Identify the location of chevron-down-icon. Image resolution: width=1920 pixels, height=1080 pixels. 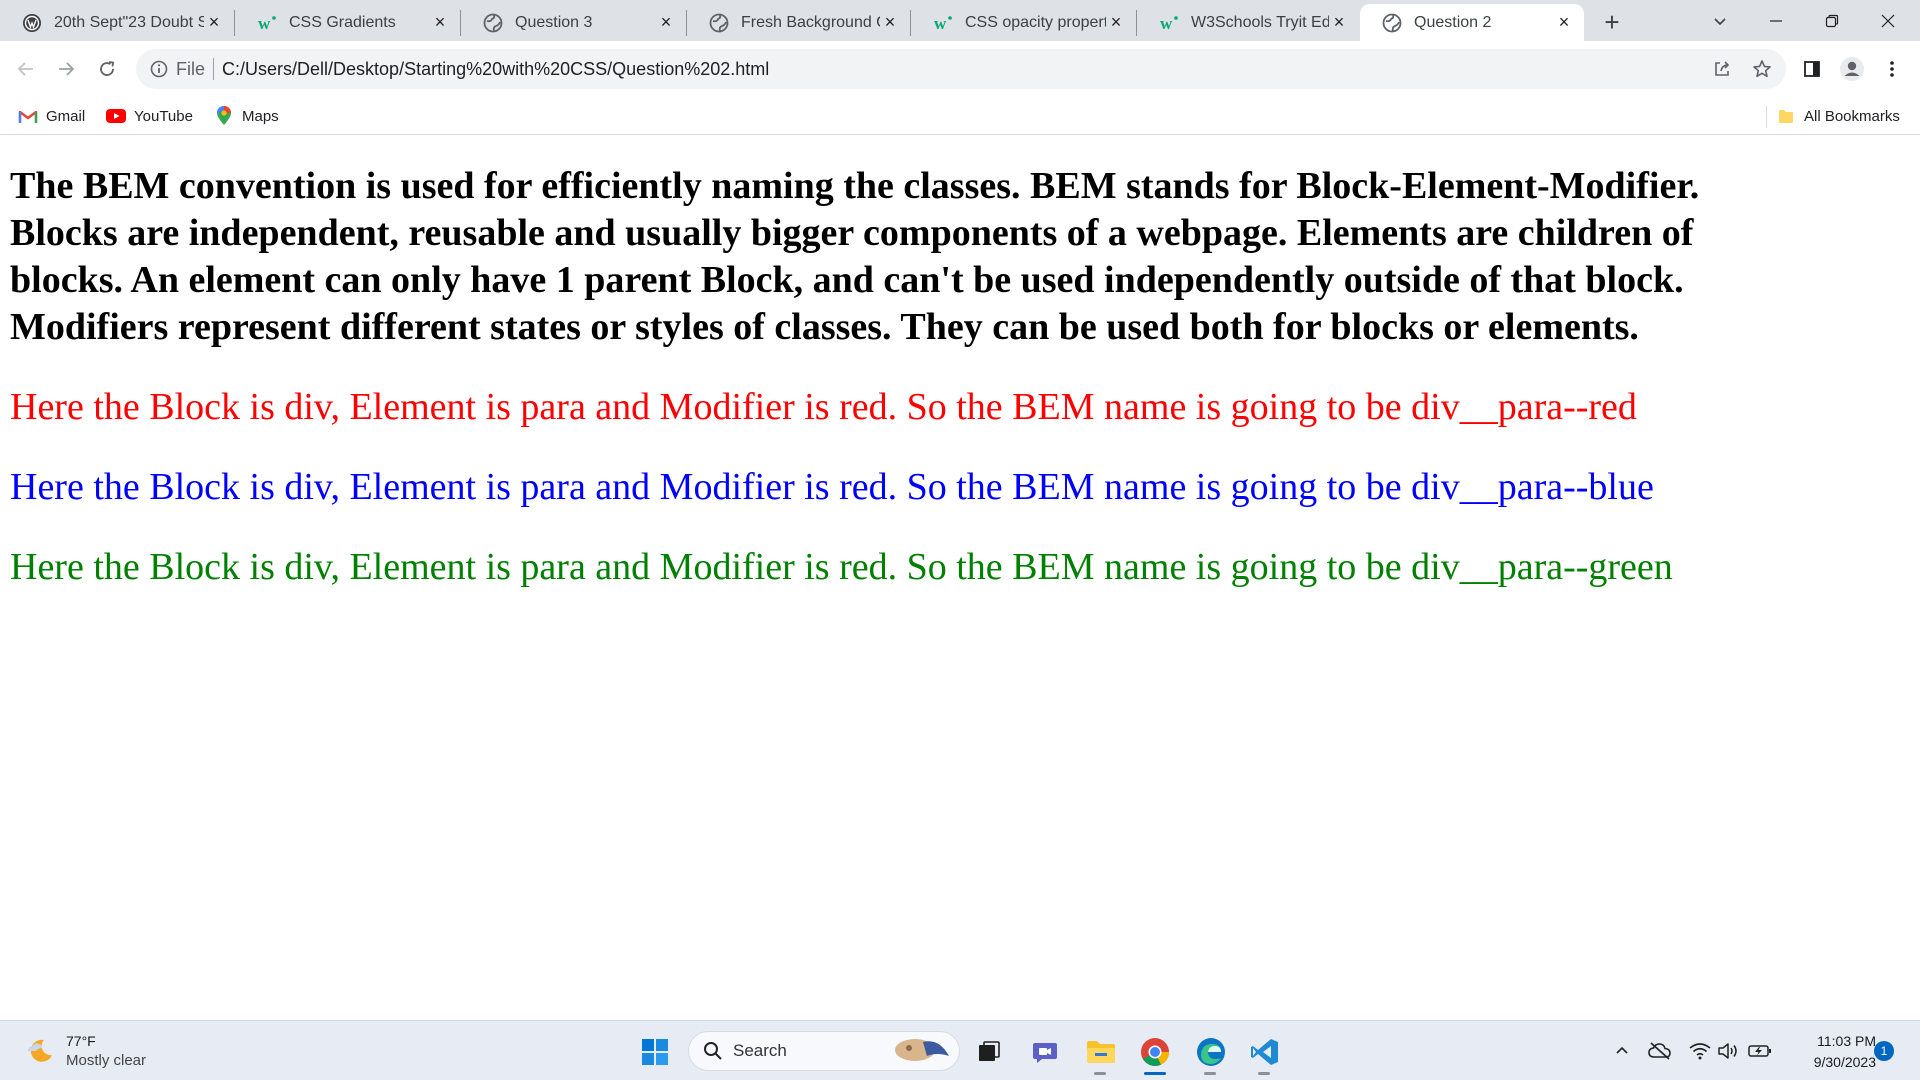
(1720, 21).